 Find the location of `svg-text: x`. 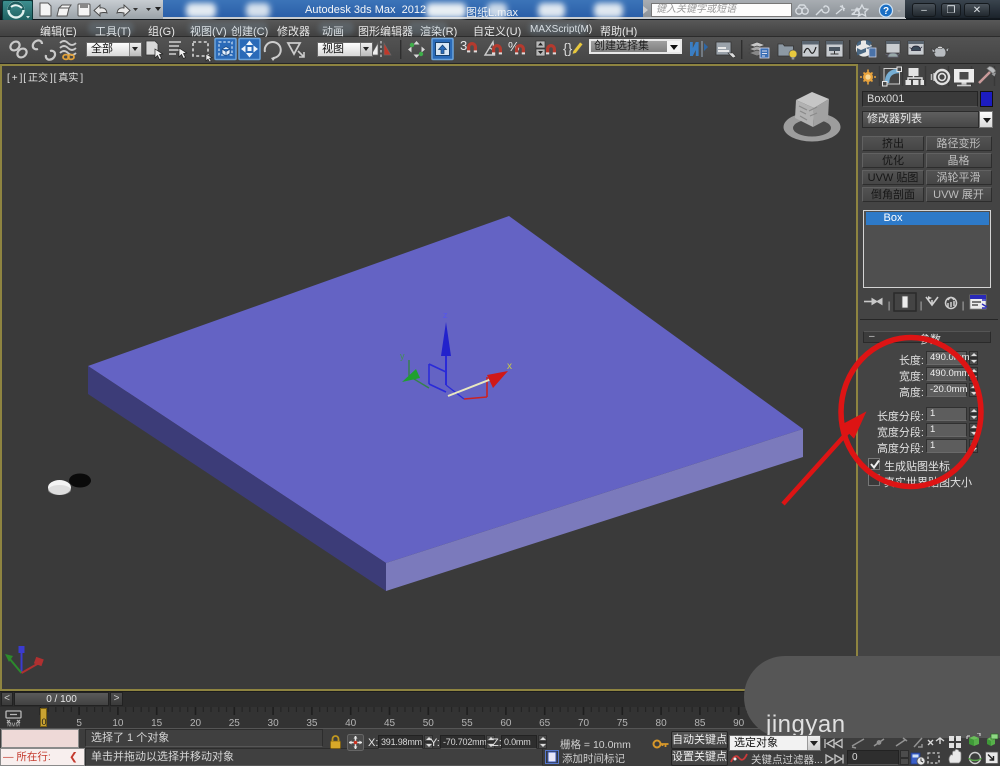

svg-text: x is located at coordinates (509, 366).